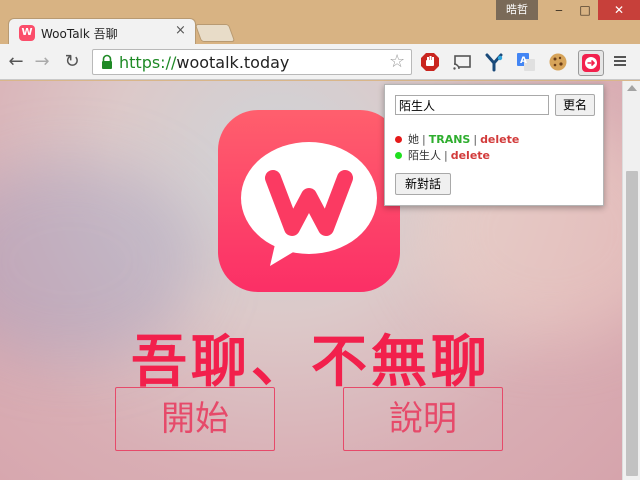  I want to click on browser-toolbar: ← → ↻ https://wootalk.today ☆ A, so click(320, 62).